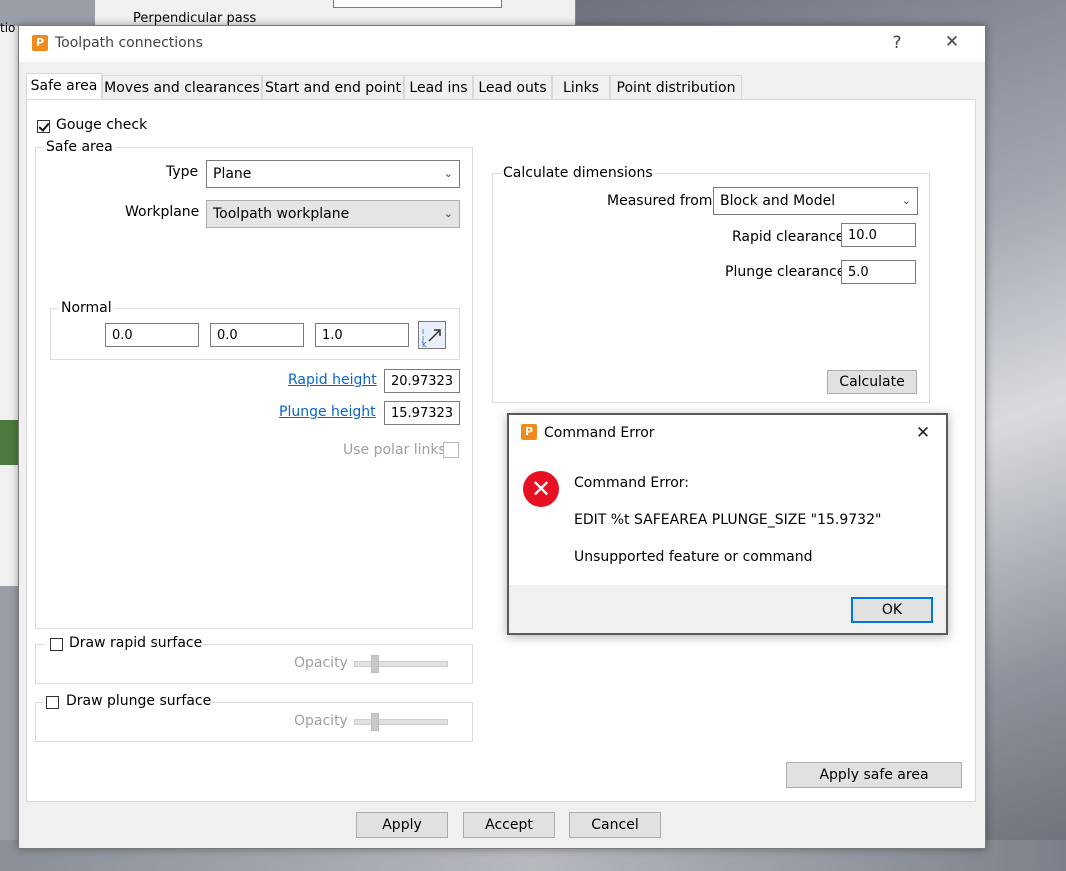 The image size is (1066, 871). Describe the element at coordinates (182, 87) in the screenshot. I see `tab-moves-and-clearances: Moves and clearances` at that location.